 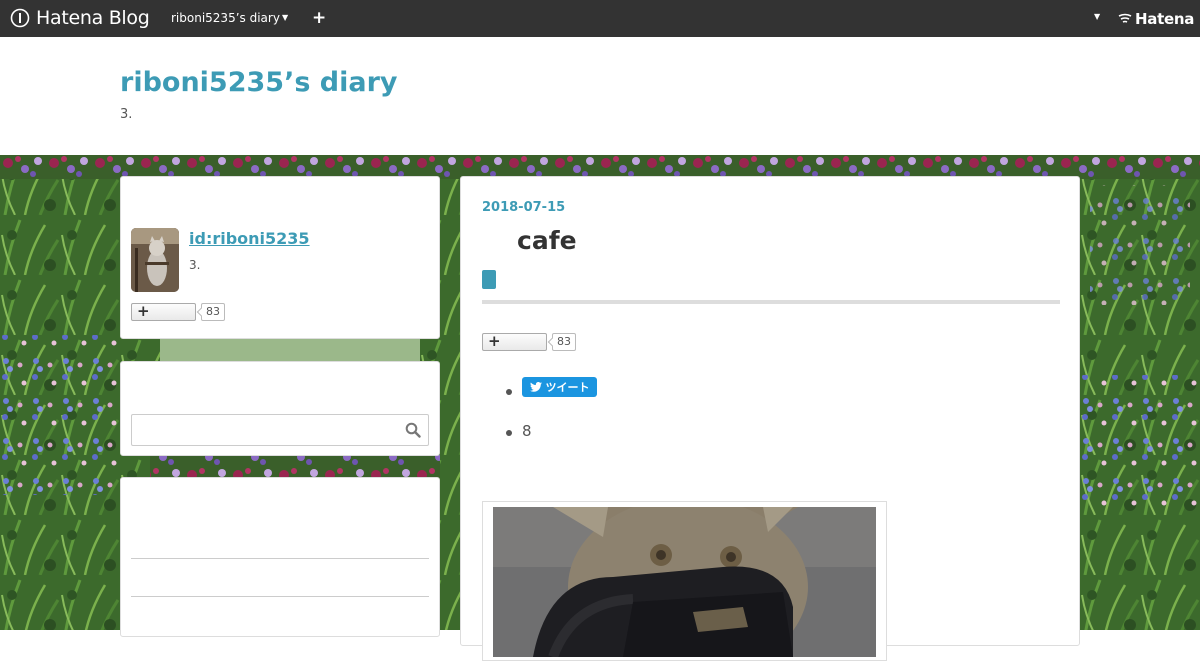 I want to click on search-input, so click(x=280, y=430).